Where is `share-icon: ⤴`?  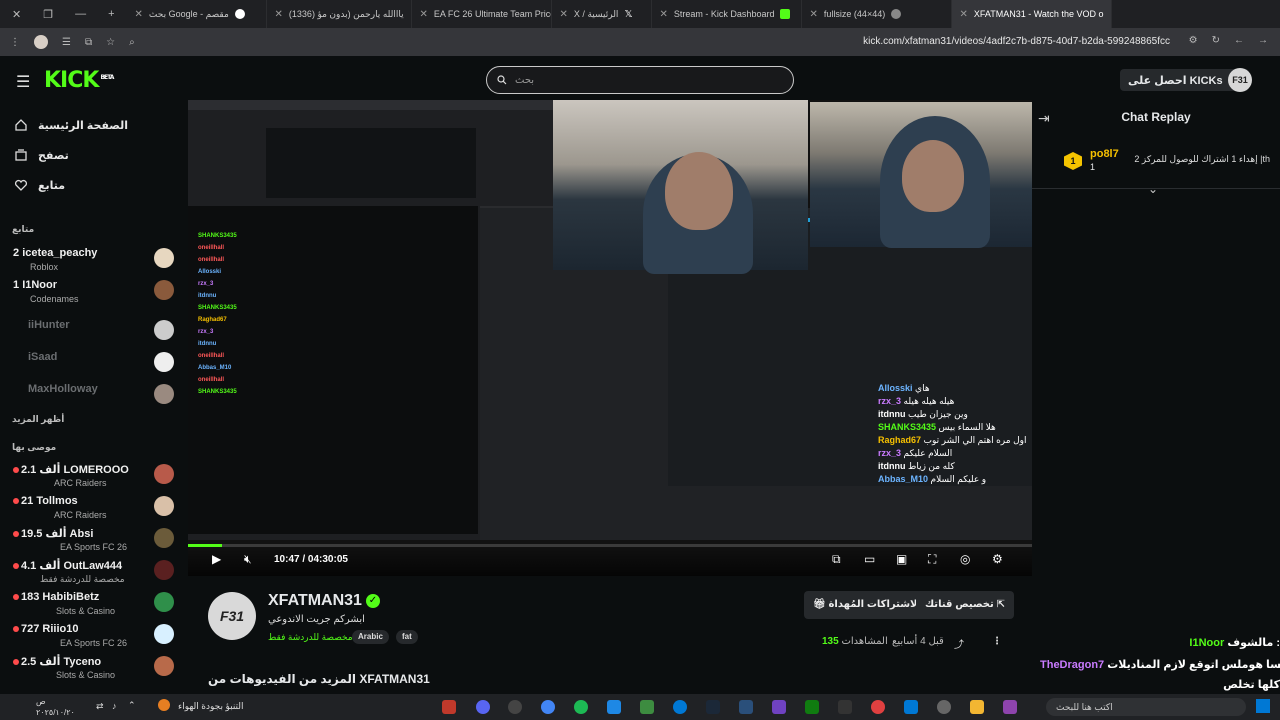
share-icon: ⤴ is located at coordinates (959, 643).